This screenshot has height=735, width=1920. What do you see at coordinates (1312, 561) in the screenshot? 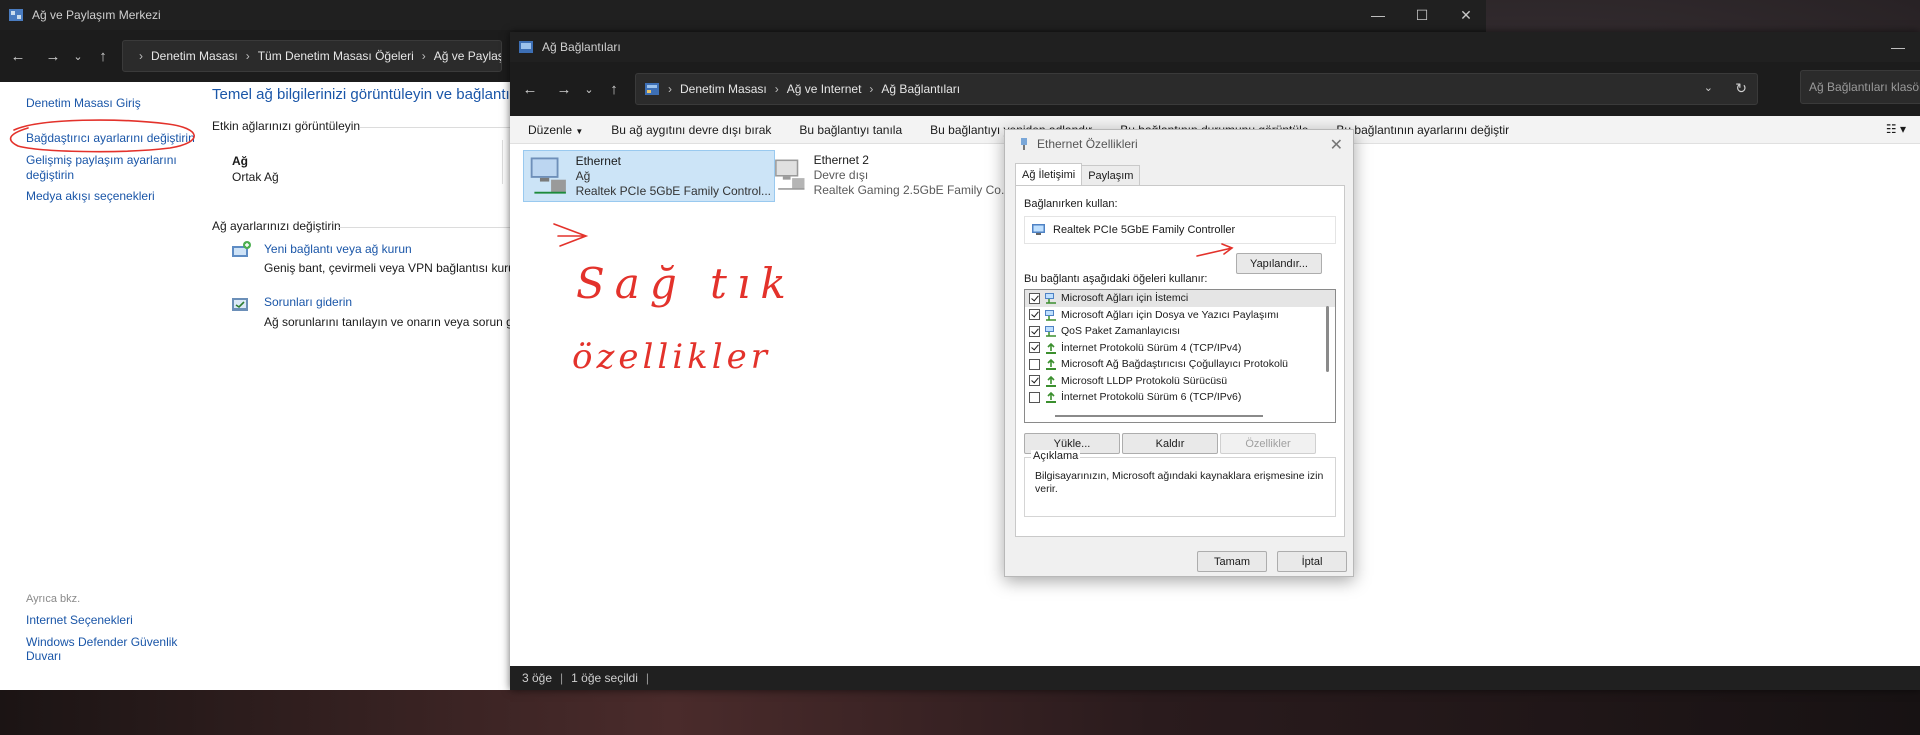
I see `cancel-button: İptal` at bounding box center [1312, 561].